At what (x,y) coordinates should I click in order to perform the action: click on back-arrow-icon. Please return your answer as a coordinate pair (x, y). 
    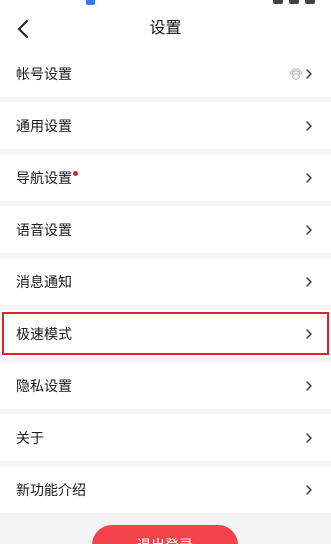
    Looking at the image, I should click on (23, 29).